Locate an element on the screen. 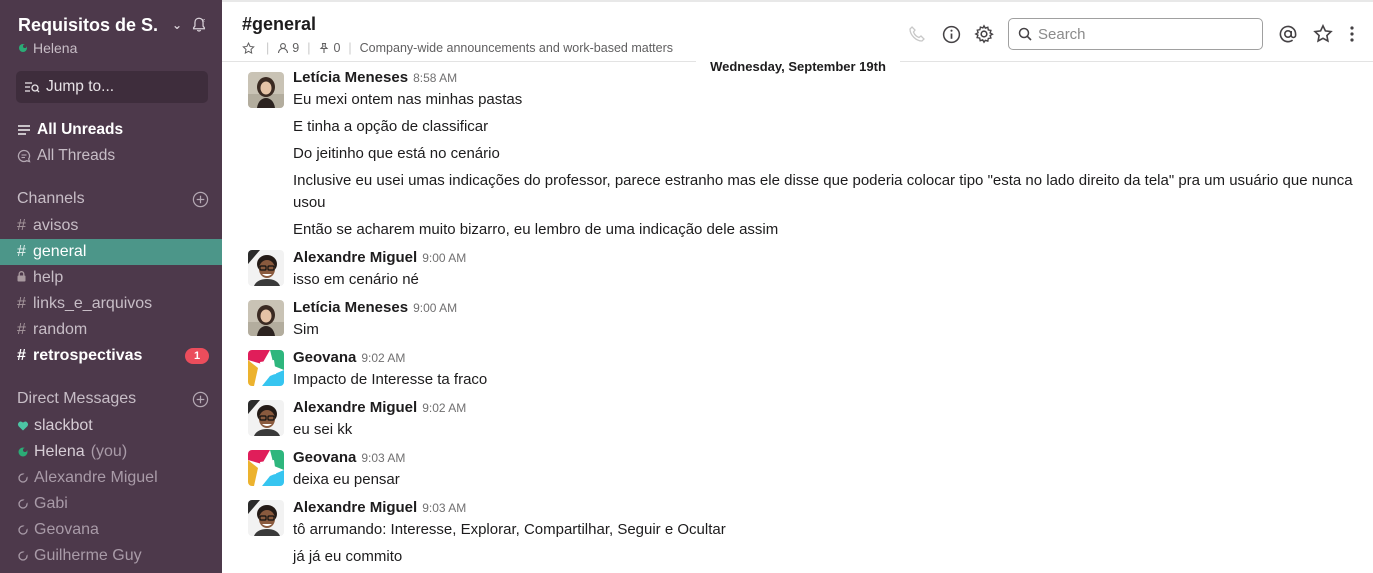 This screenshot has width=1373, height=573. mentions-icon is located at coordinates (1288, 34).